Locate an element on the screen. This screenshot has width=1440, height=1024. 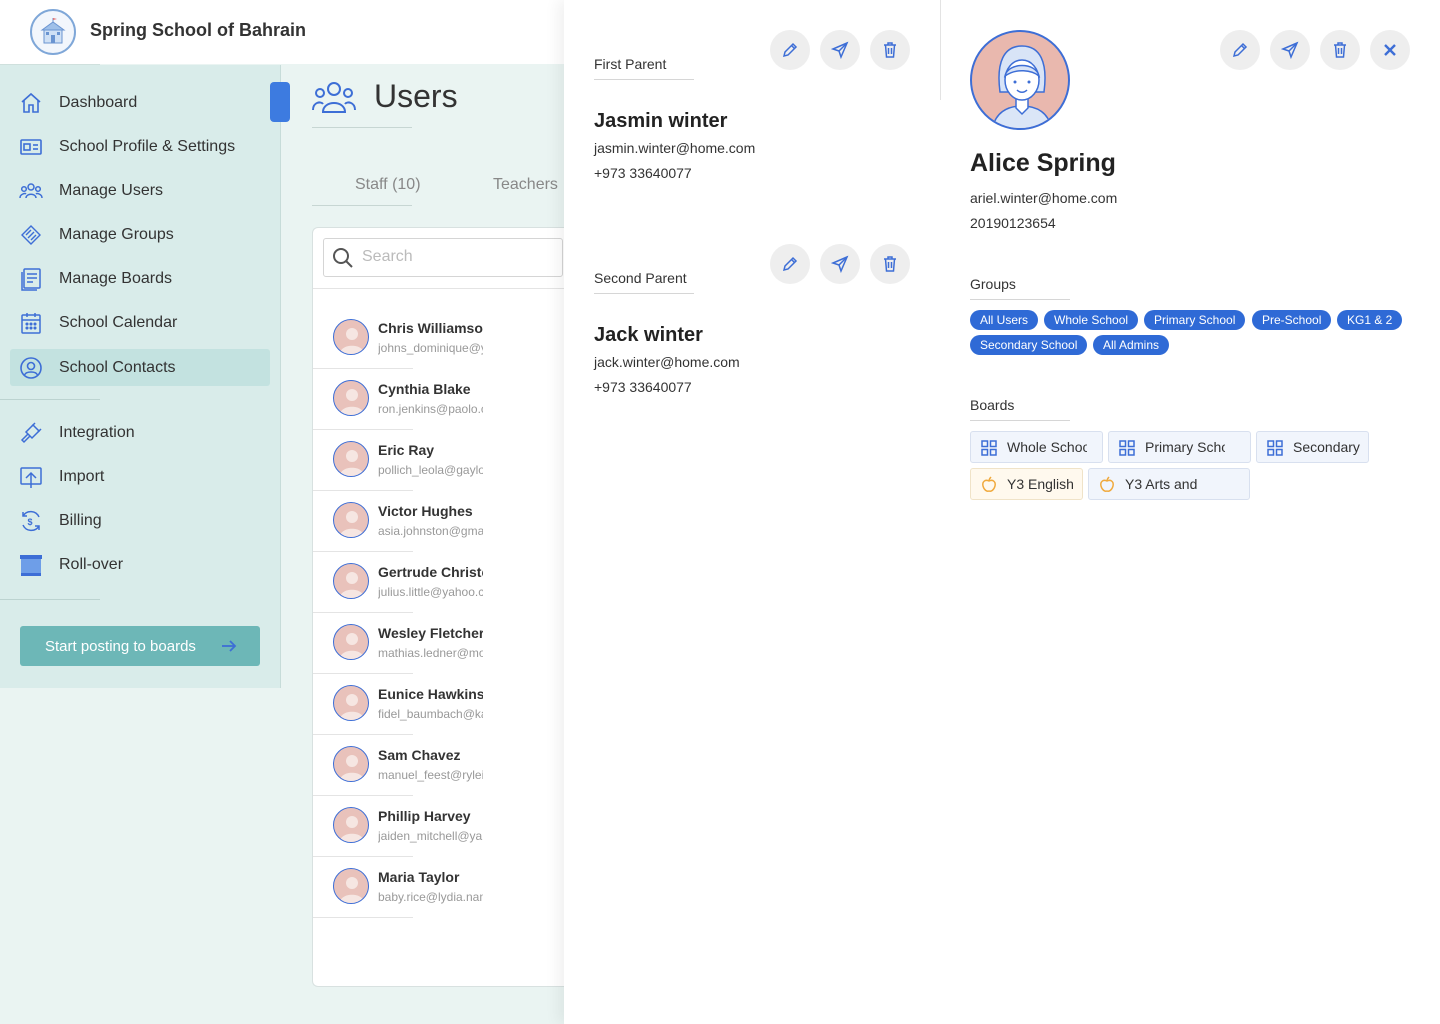
edit-second-parent-button is located at coordinates (790, 264).